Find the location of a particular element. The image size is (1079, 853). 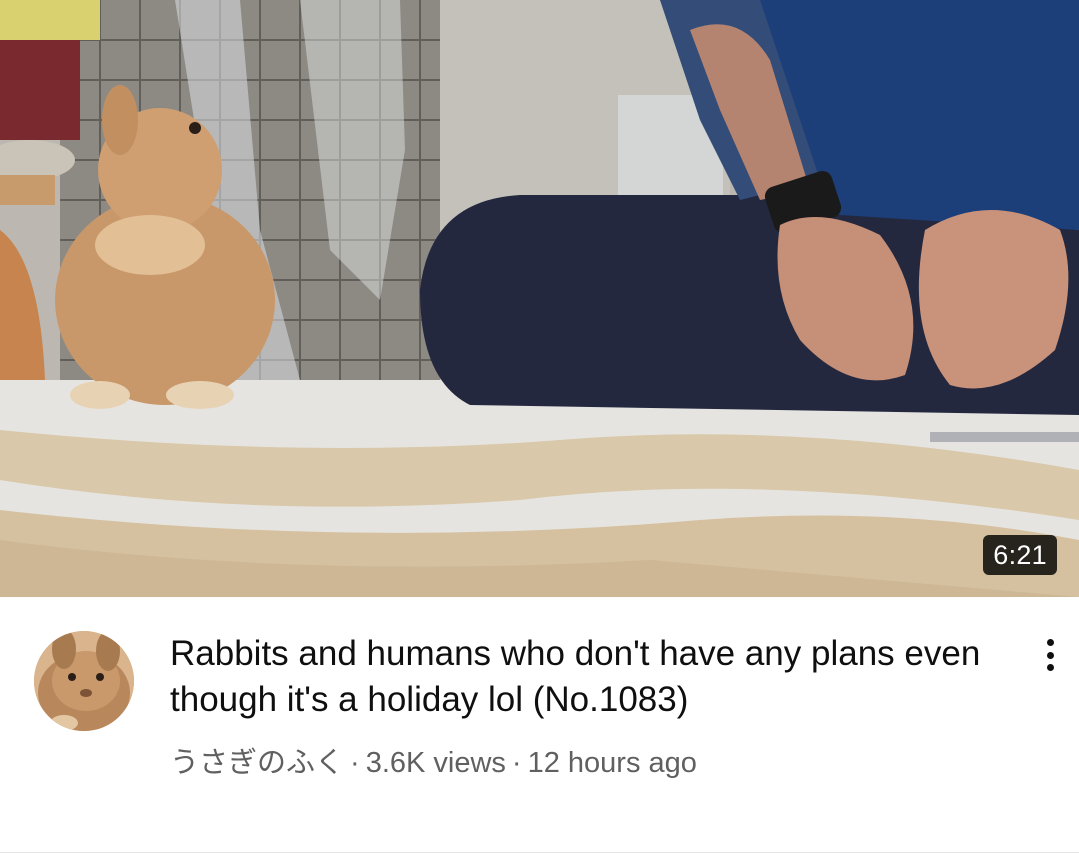

duration-badge: 6:21 is located at coordinates (1020, 555).